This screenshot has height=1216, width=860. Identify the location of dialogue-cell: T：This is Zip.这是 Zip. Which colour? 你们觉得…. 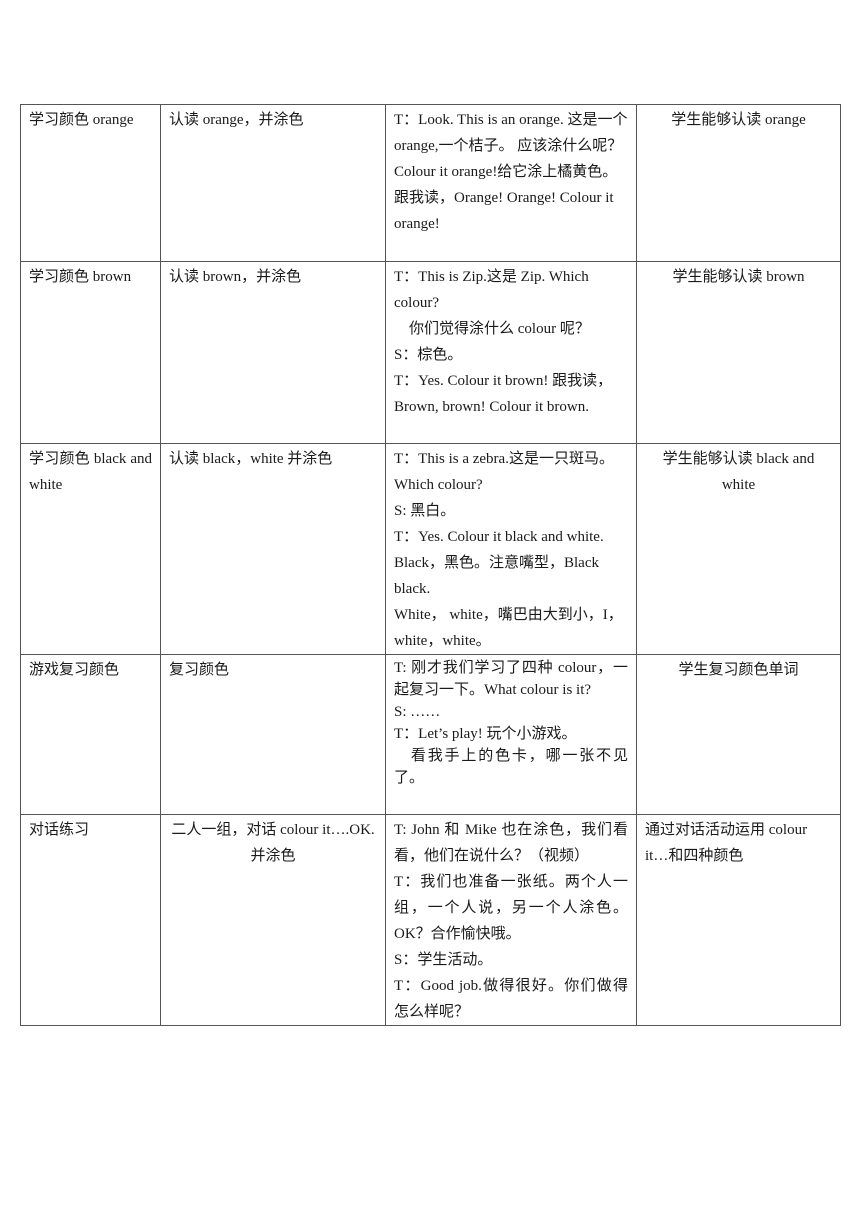
(511, 352).